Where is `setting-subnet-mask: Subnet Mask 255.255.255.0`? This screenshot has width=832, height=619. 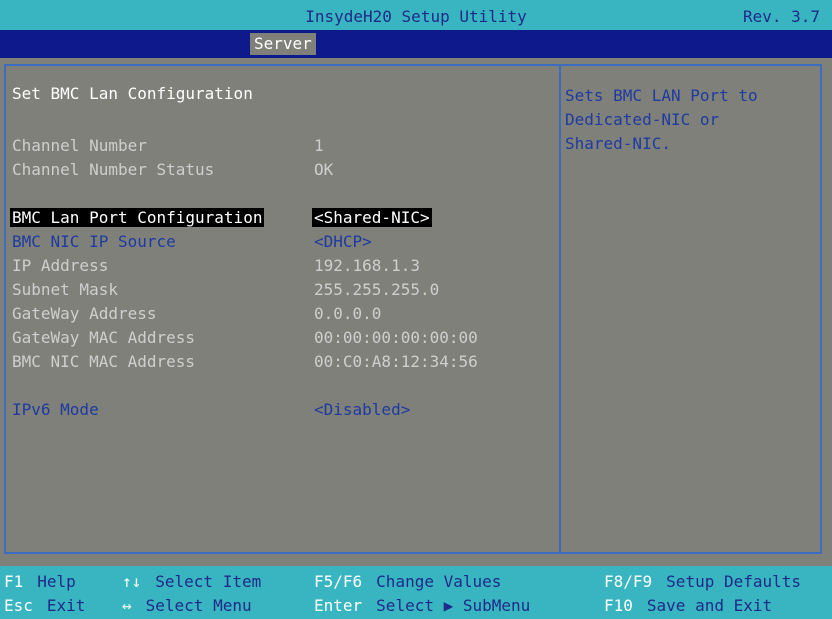 setting-subnet-mask: Subnet Mask 255.255.255.0 is located at coordinates (282, 290).